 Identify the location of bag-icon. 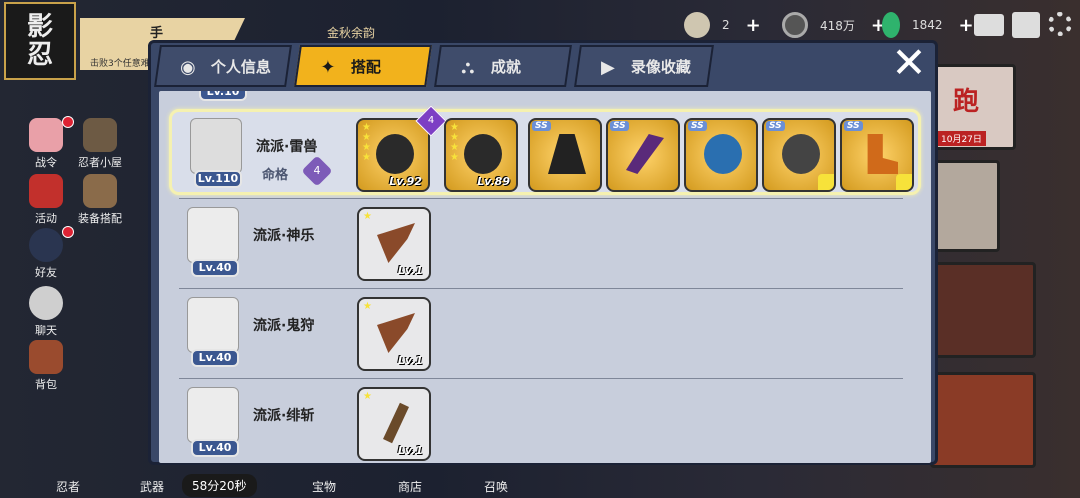
(46, 357).